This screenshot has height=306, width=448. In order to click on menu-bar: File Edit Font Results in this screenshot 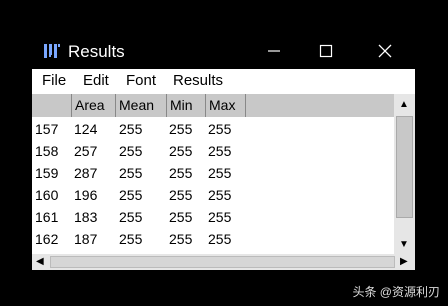, I will do `click(223, 81)`.